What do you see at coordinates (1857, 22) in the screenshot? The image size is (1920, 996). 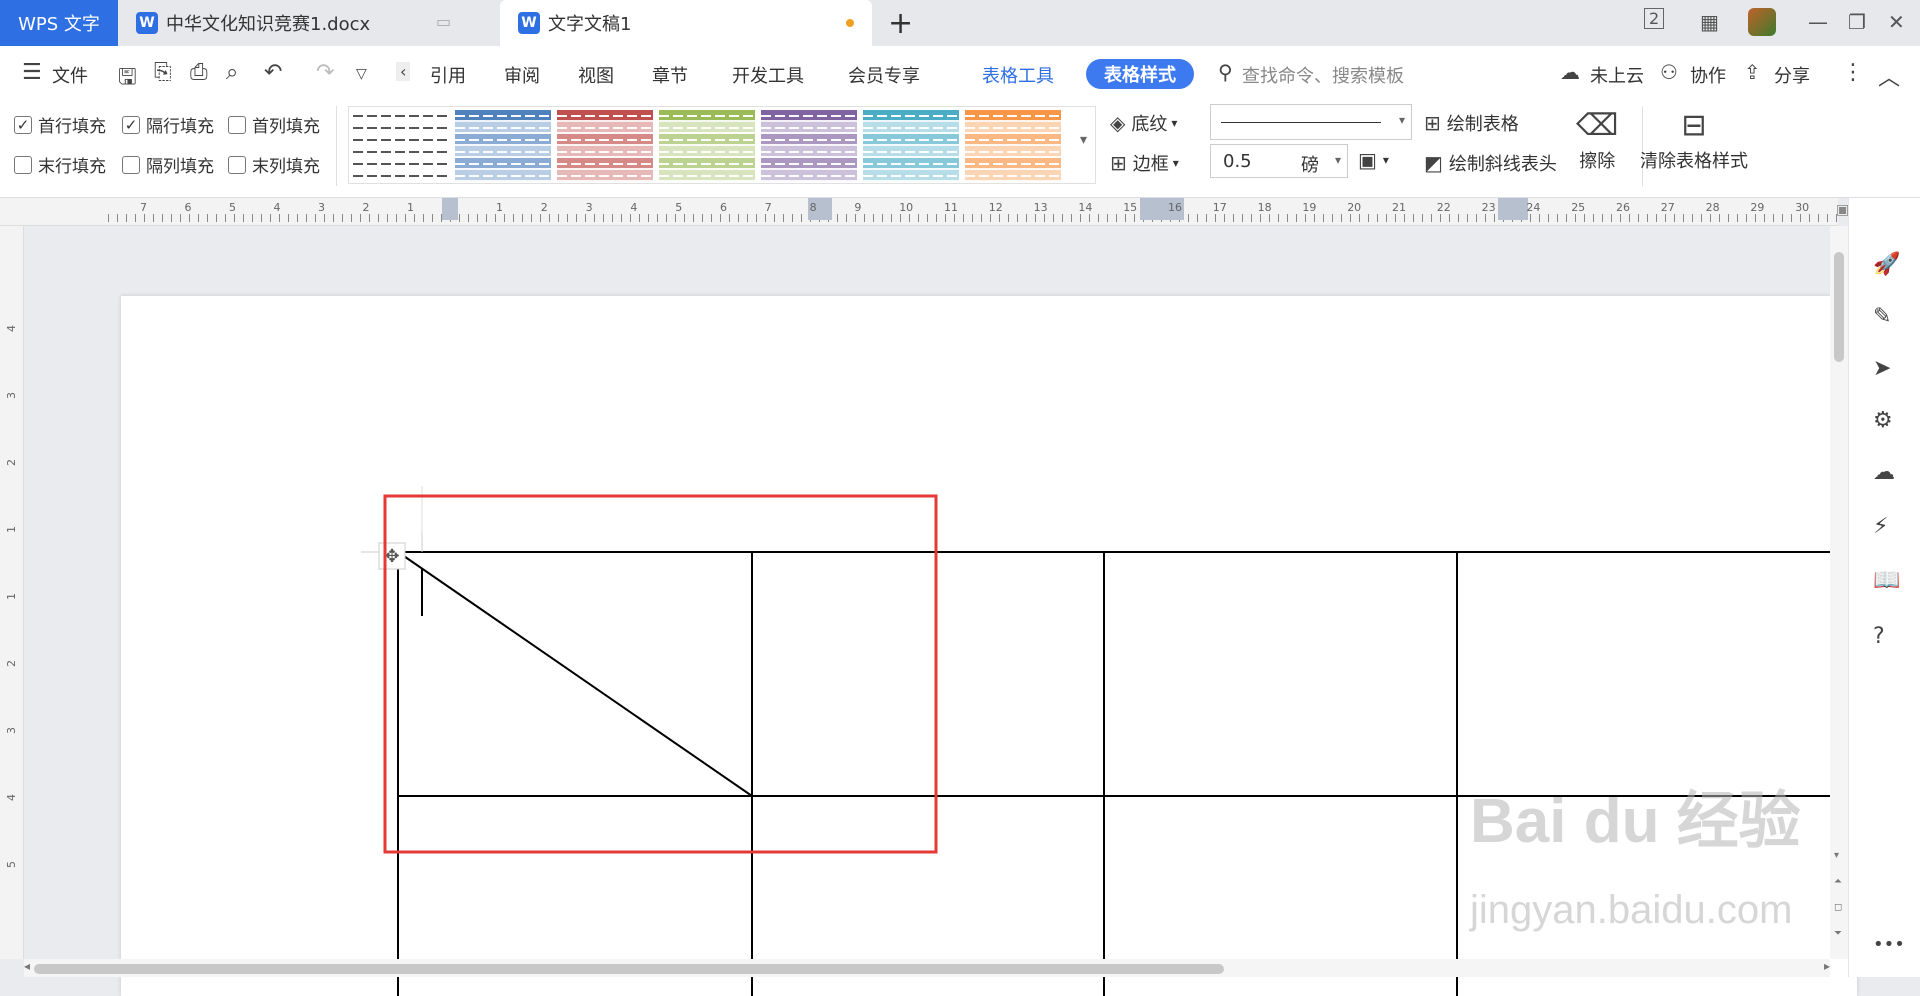 I see `restore-icon: ❐` at bounding box center [1857, 22].